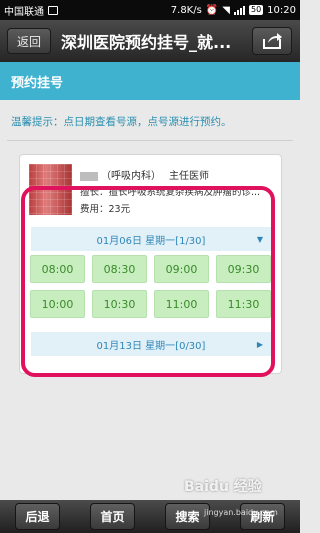  I want to click on home-button: 首页, so click(112, 516).